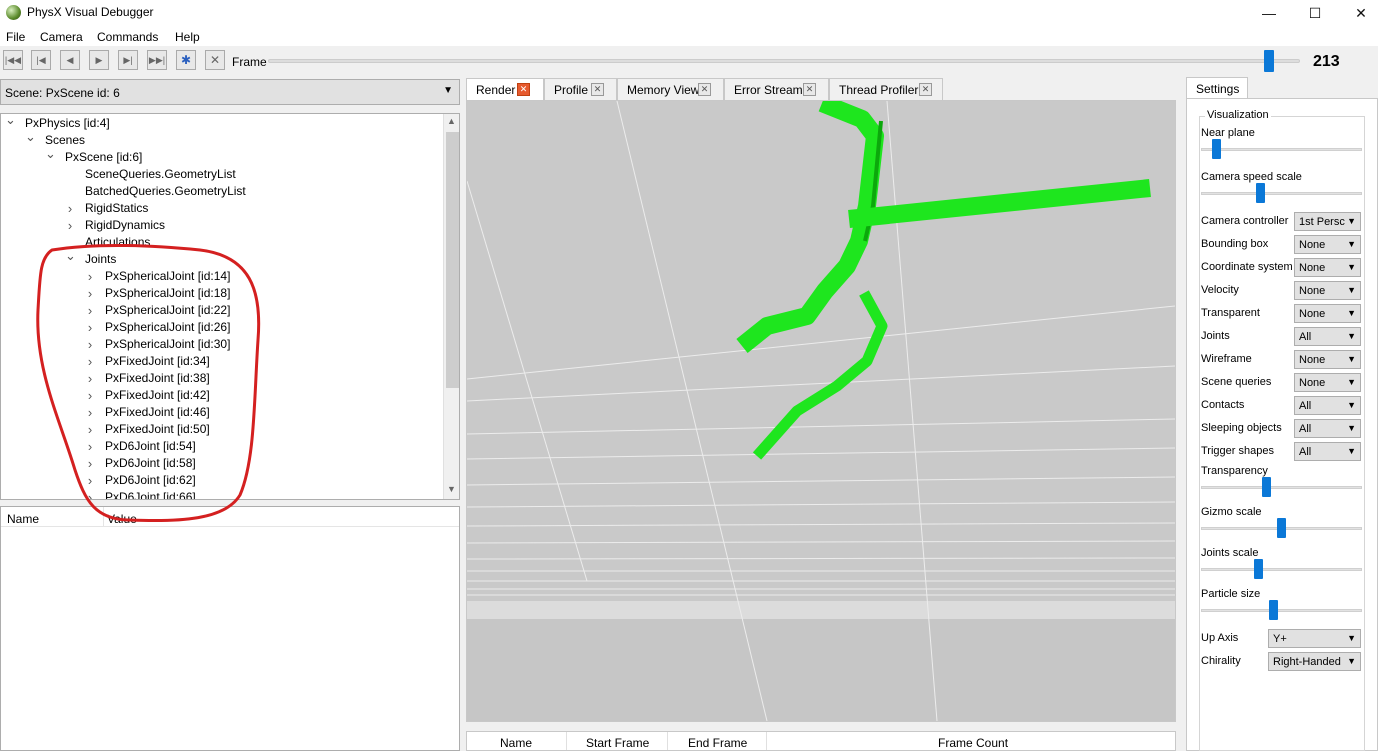 This screenshot has height=751, width=1378. What do you see at coordinates (1315, 13) in the screenshot?
I see `maximize-button: ☐` at bounding box center [1315, 13].